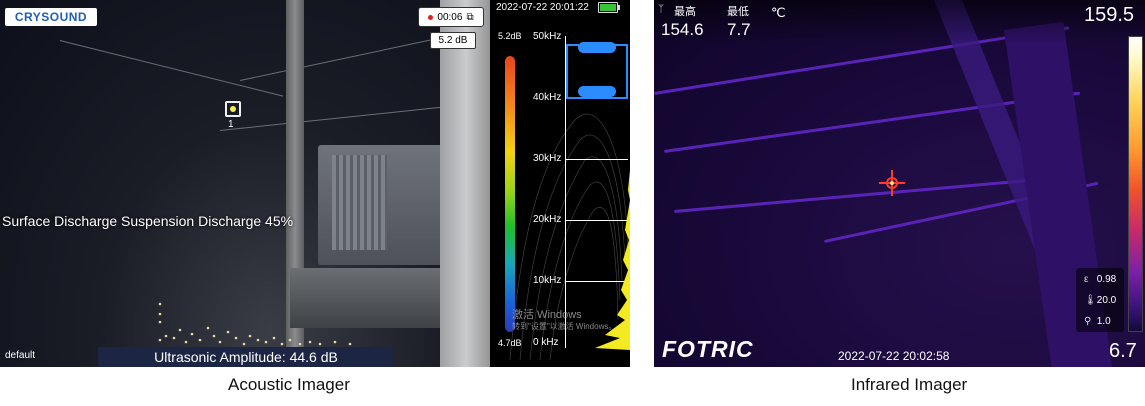 Image resolution: width=1145 pixels, height=406 pixels. What do you see at coordinates (387, 205) in the screenshot?
I see `transformer` at bounding box center [387, 205].